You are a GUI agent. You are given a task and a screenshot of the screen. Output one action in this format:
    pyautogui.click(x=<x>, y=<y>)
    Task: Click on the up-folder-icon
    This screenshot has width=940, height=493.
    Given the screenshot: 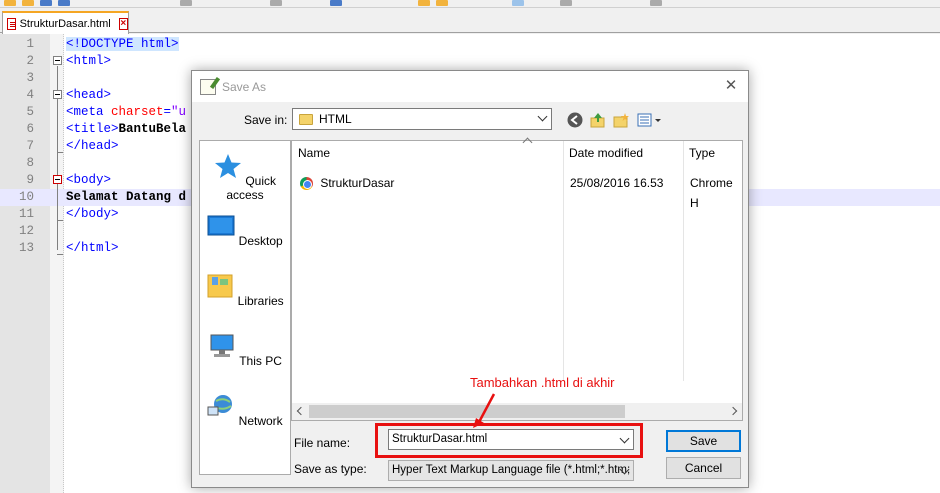 What is the action you would take?
    pyautogui.click(x=598, y=120)
    